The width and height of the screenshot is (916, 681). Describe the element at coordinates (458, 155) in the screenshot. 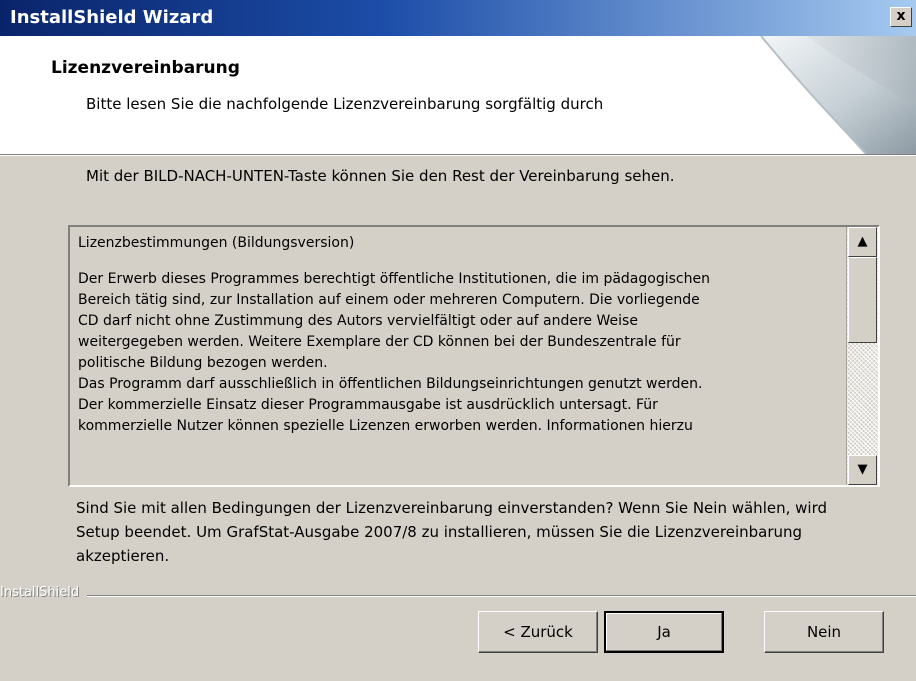

I see `header-divider` at that location.